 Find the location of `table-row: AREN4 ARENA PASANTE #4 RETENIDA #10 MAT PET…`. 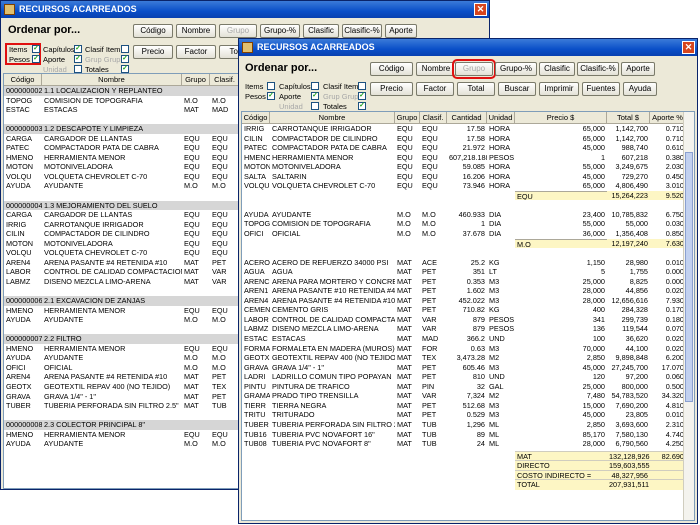

table-row: AREN4 ARENA PASANTE #4 RETENIDA #10 MAT PET… is located at coordinates (468, 301).